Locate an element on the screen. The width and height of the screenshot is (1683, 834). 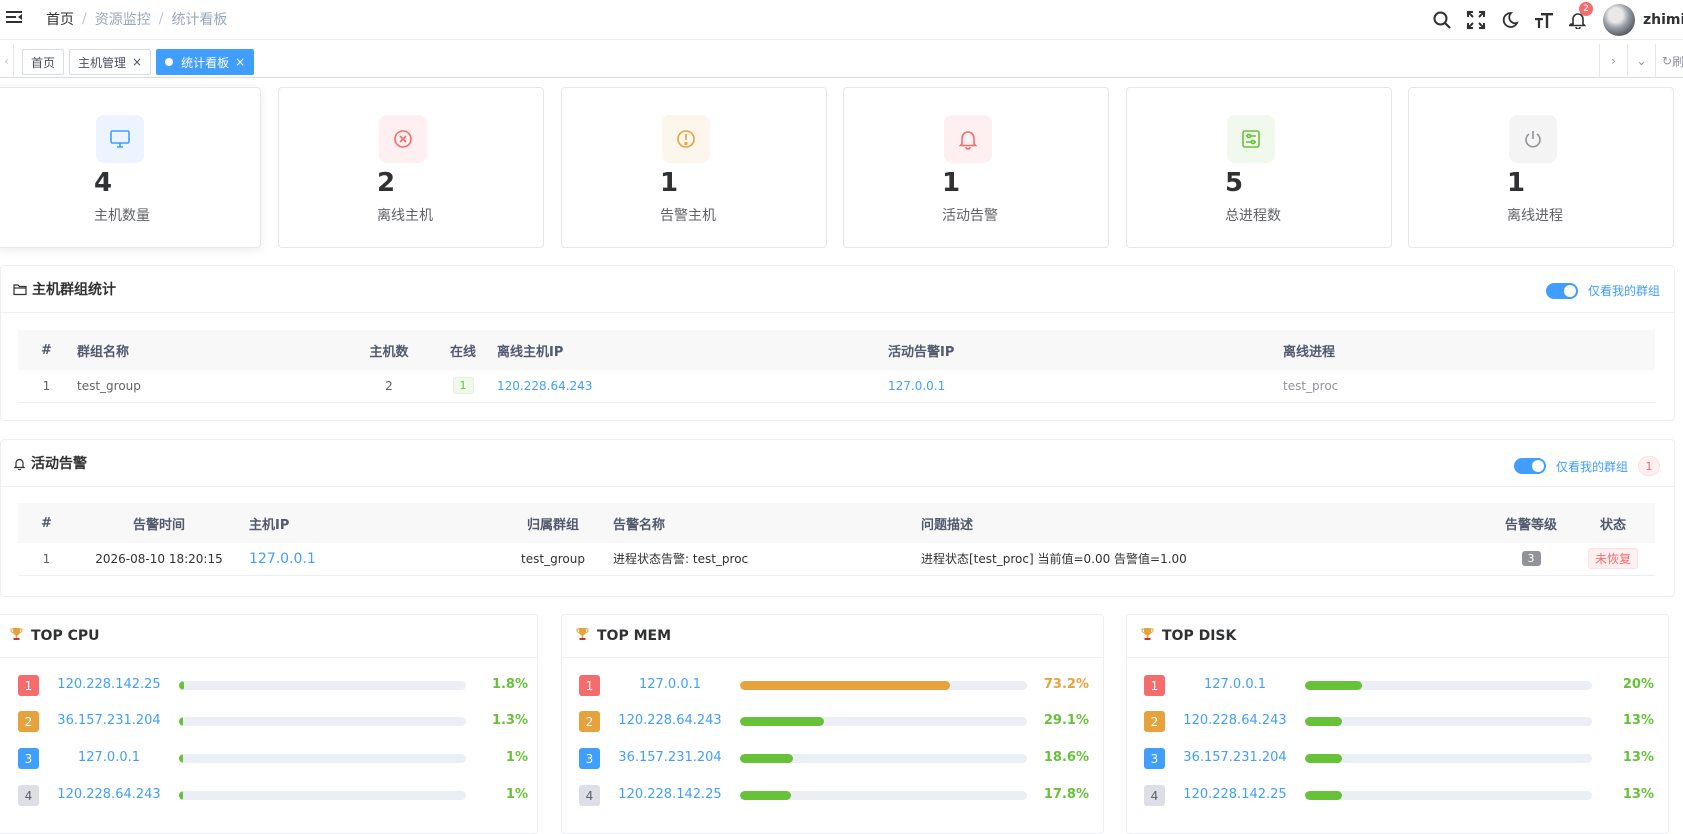
panel-title: 主机群组统计 is located at coordinates (74, 290).